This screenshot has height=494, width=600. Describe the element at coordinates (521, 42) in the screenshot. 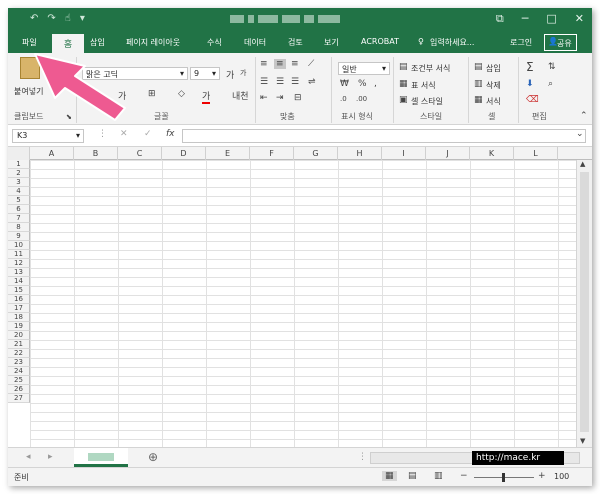

I see `sign-in-link: 로그인` at that location.